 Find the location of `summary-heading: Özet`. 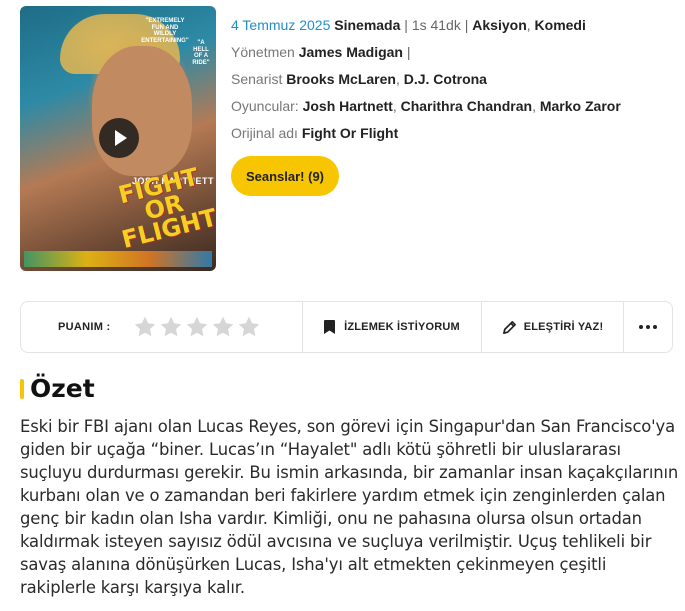

summary-heading: Özet is located at coordinates (57, 388).